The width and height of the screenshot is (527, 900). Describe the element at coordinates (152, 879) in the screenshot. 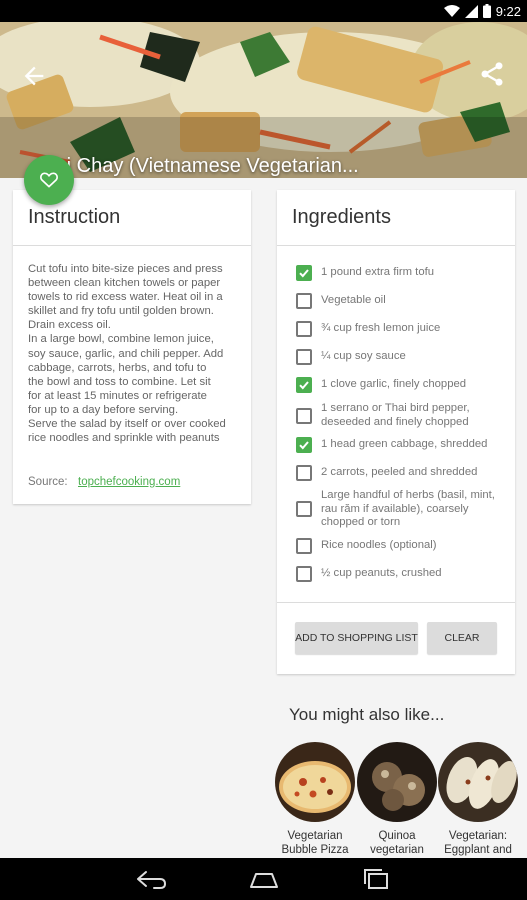

I see `back-nav-icon` at that location.